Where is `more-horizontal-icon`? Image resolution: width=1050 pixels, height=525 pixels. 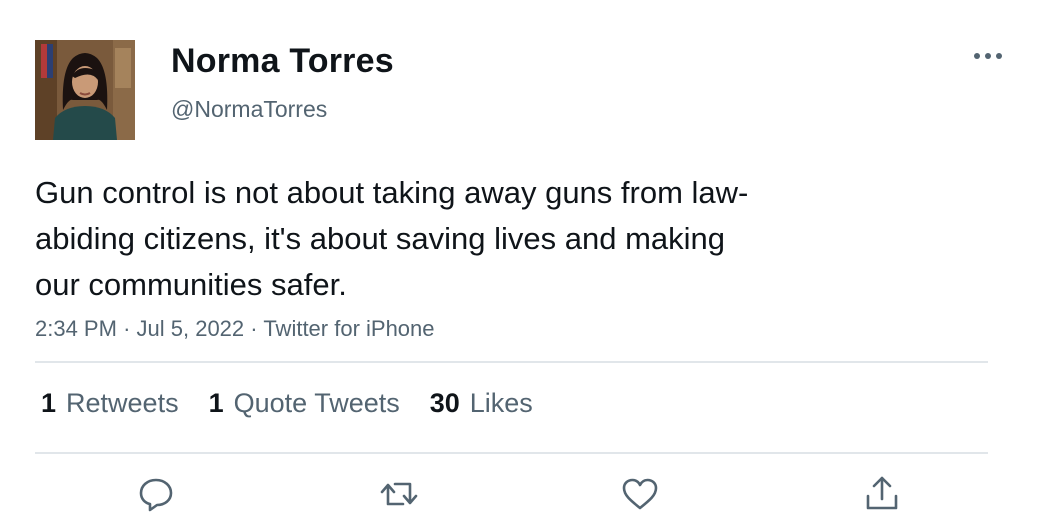 more-horizontal-icon is located at coordinates (988, 56).